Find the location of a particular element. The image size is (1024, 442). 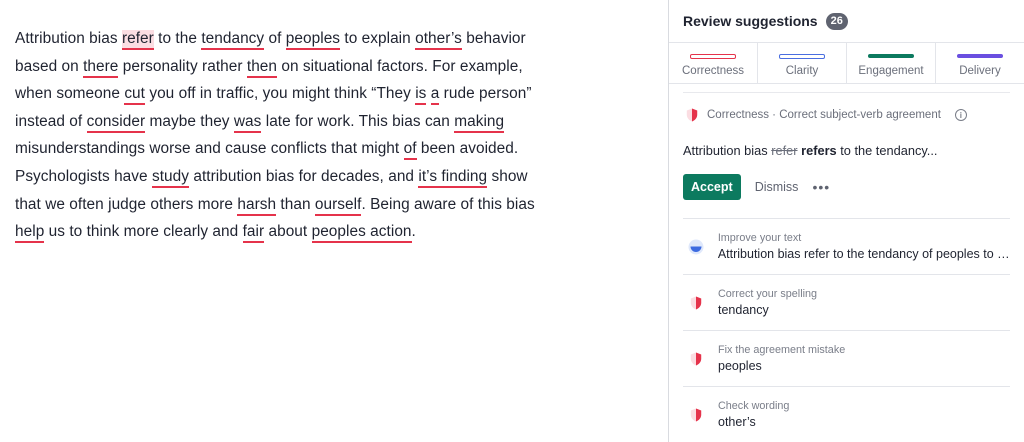

preview-removed-word: refer is located at coordinates (784, 150).